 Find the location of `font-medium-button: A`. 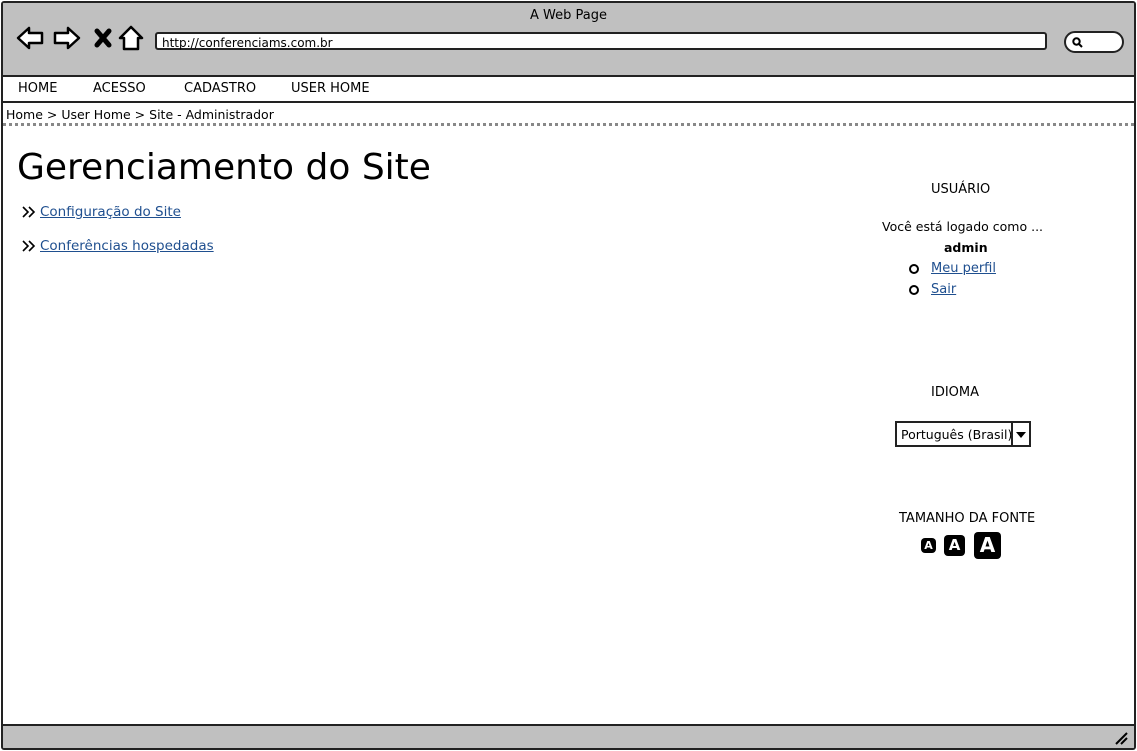

font-medium-button: A is located at coordinates (954, 545).